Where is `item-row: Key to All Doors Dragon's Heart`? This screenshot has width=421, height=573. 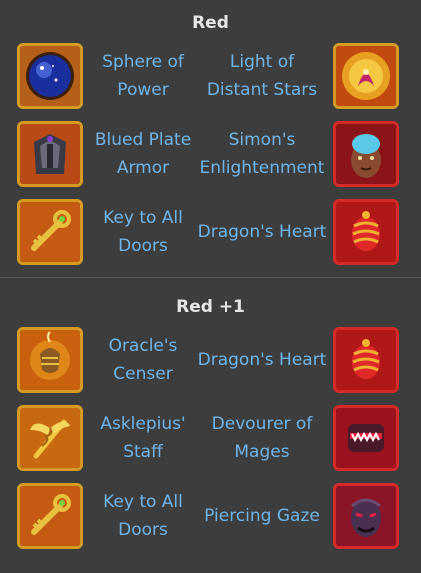
item-row: Key to All Doors Dragon's Heart is located at coordinates (210, 238).